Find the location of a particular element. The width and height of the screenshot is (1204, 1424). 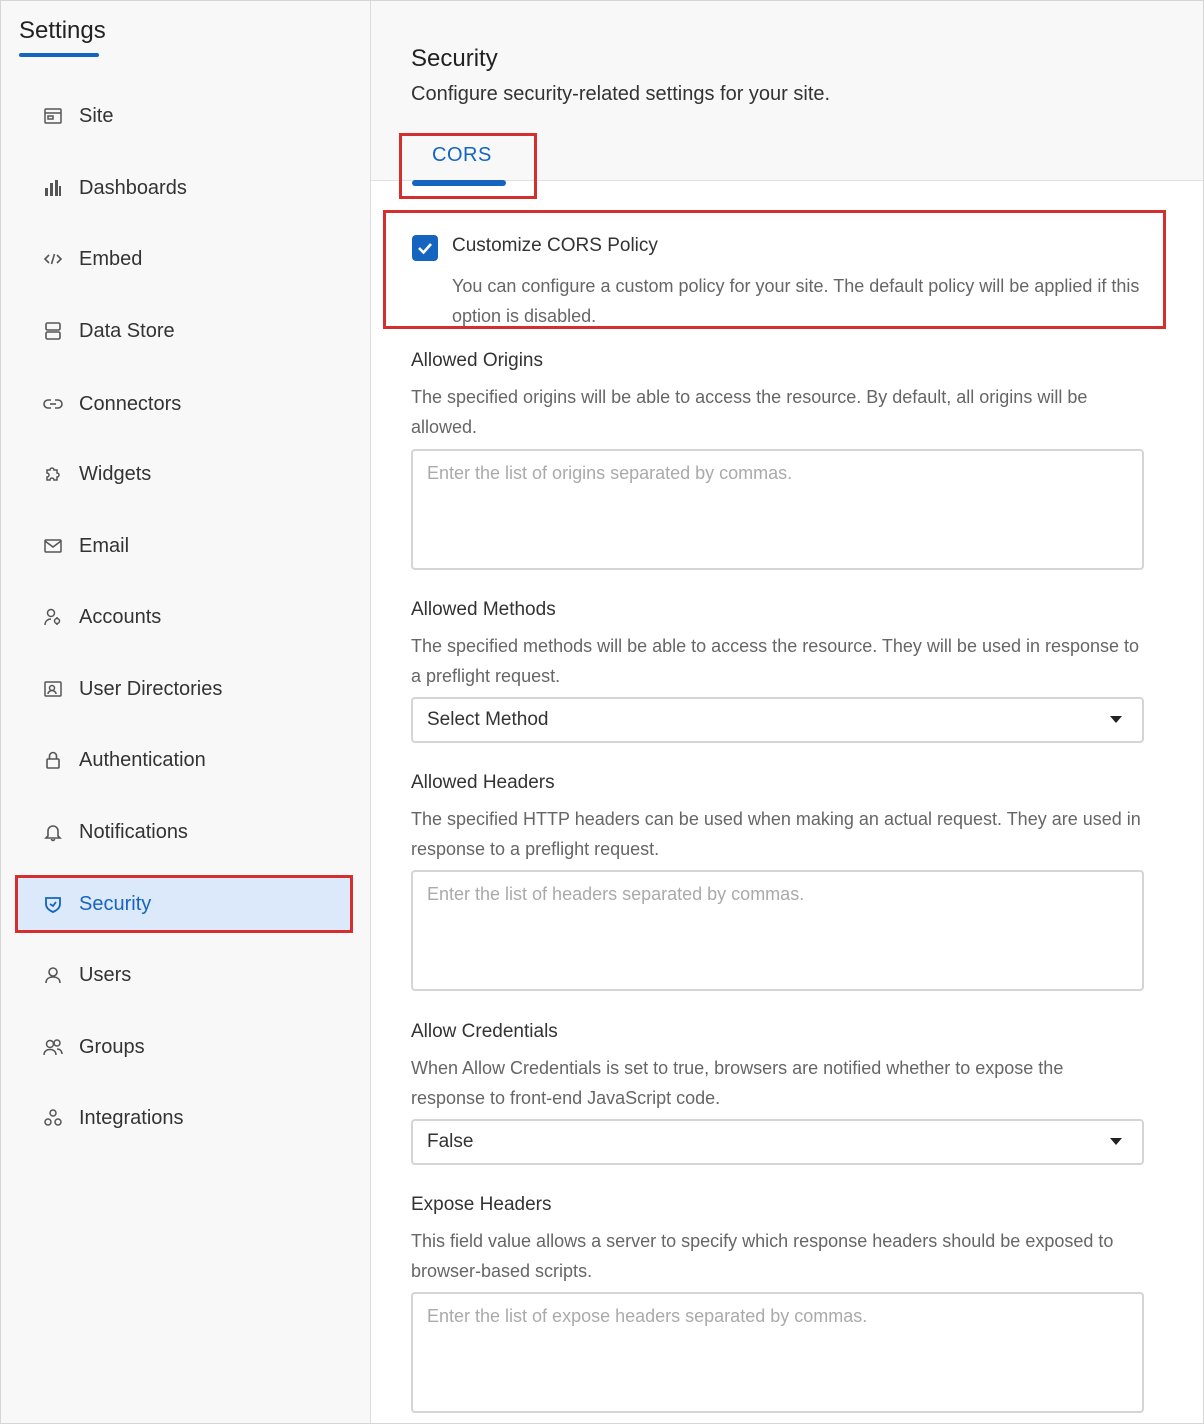

expose-headers-input is located at coordinates (777, 1352).